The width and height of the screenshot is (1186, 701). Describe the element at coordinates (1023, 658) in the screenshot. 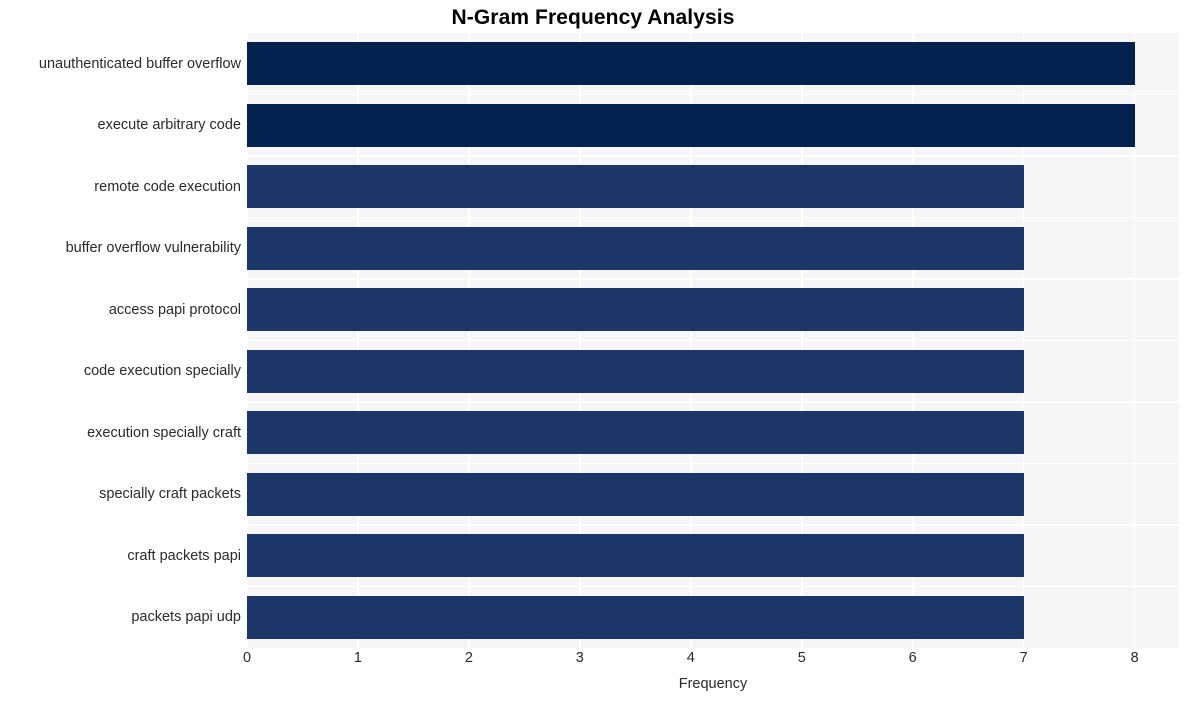

I see `x-axis-tick-label: 7` at that location.